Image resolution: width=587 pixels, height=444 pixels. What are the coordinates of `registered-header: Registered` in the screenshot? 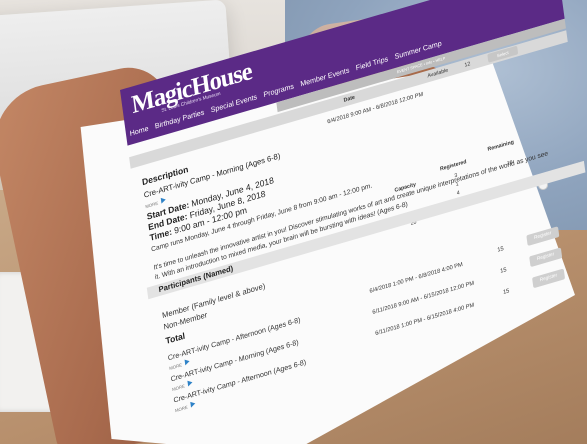 It's located at (453, 166).